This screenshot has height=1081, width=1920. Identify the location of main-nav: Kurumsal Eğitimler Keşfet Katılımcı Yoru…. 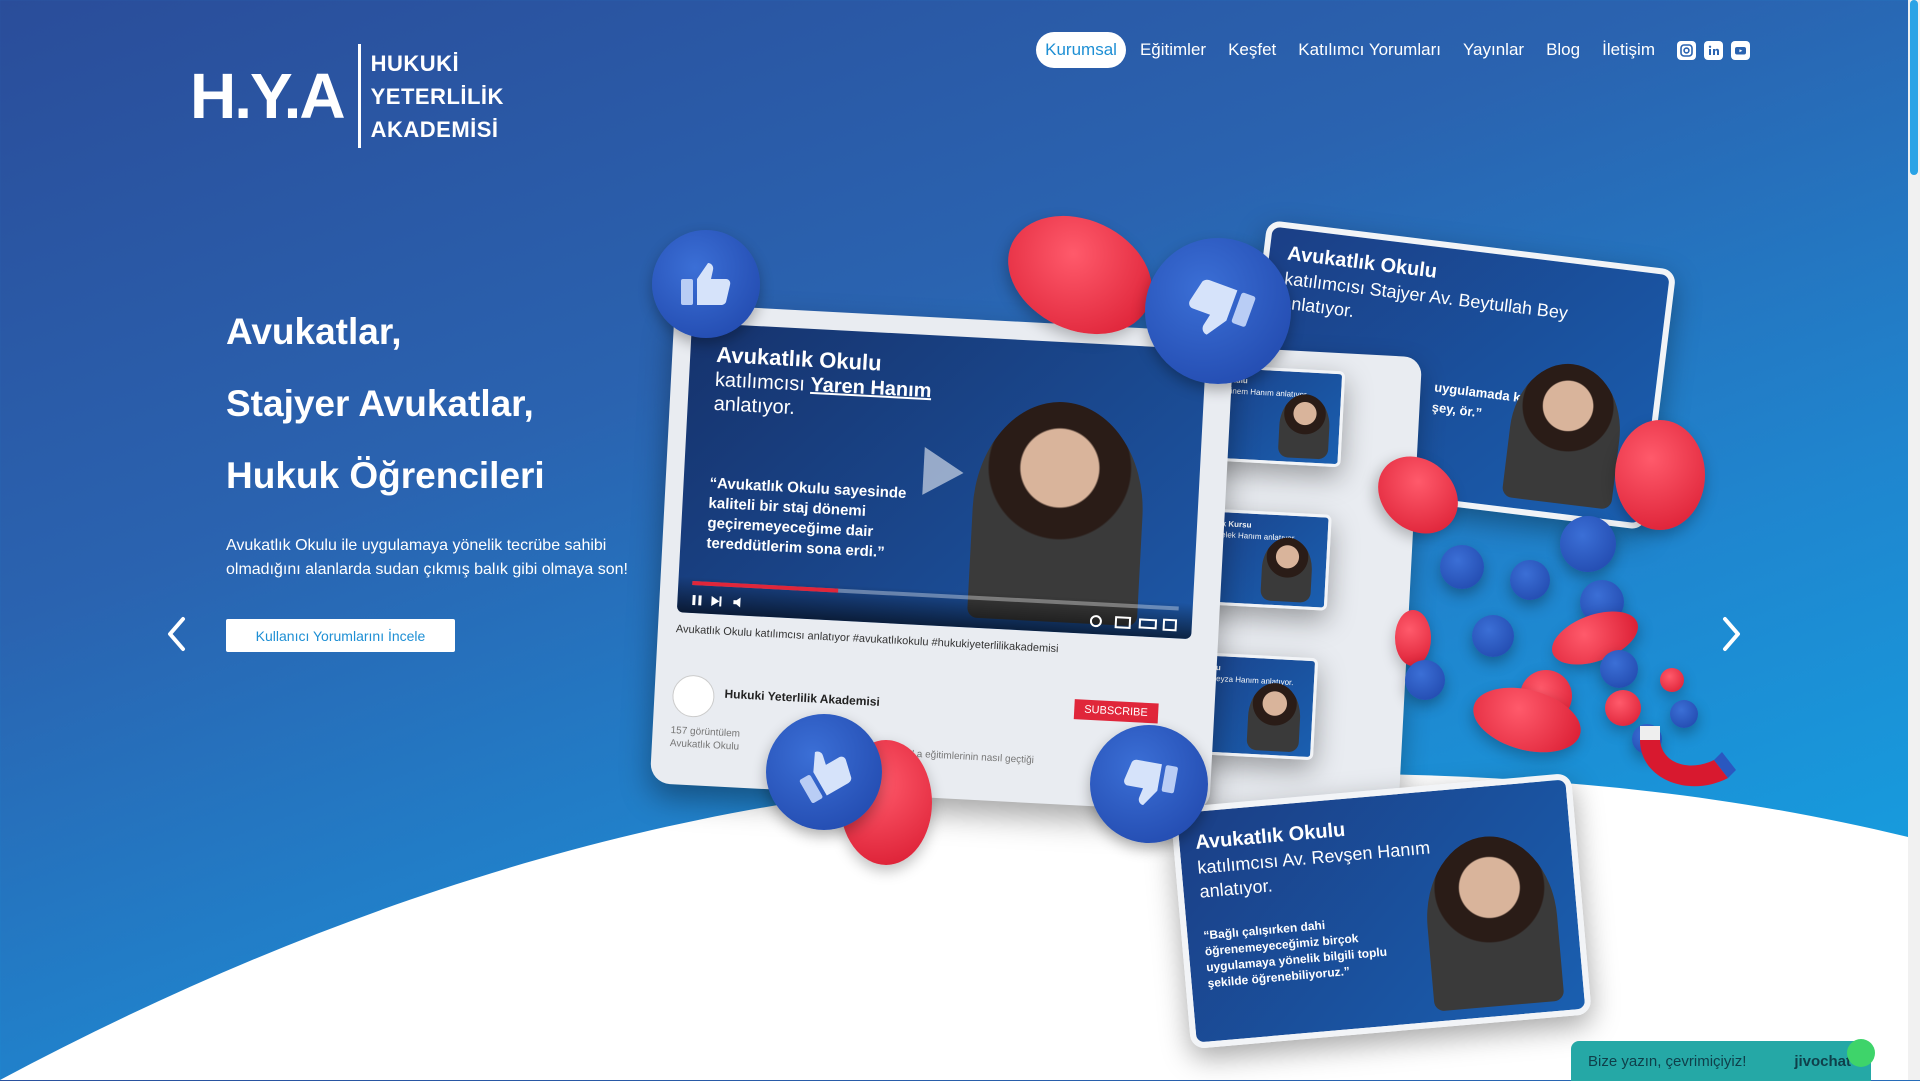
(1393, 50).